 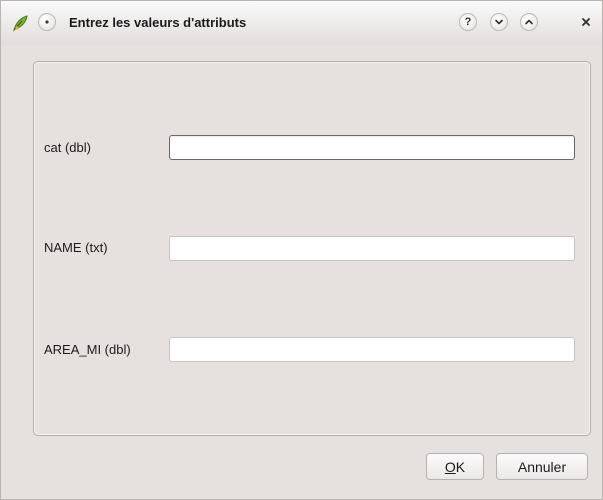 I want to click on window-menu-icon, so click(x=47, y=22).